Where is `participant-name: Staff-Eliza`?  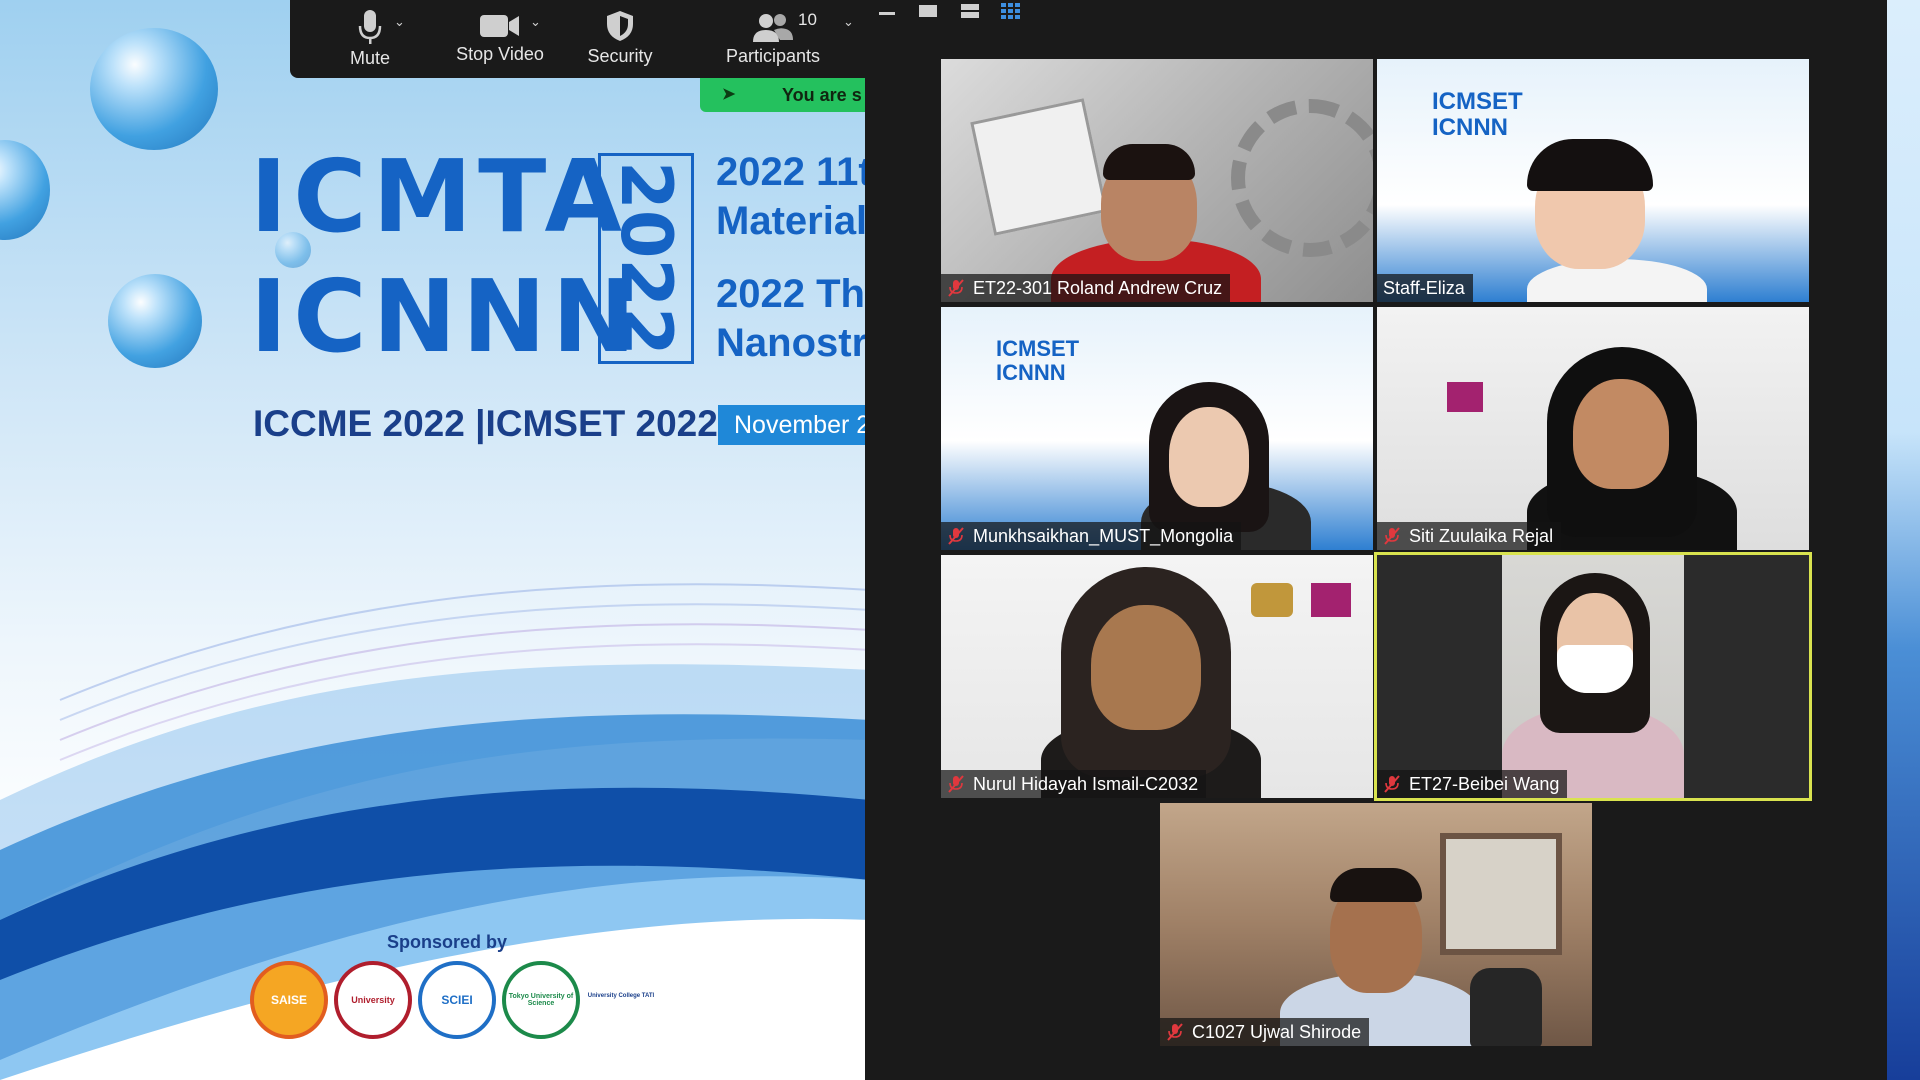 participant-name: Staff-Eliza is located at coordinates (1424, 288).